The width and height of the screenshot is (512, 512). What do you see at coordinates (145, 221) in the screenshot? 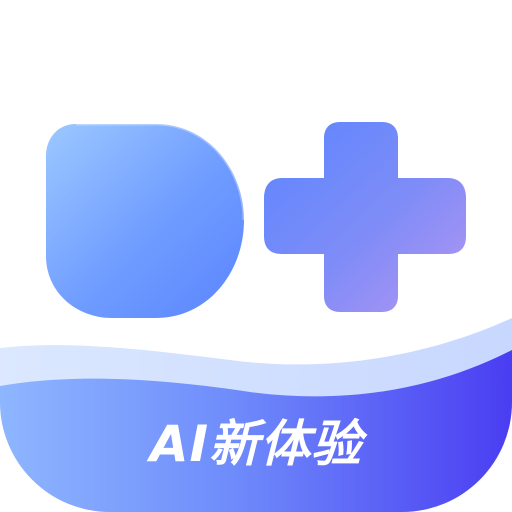
I see `d-letter-icon` at bounding box center [145, 221].